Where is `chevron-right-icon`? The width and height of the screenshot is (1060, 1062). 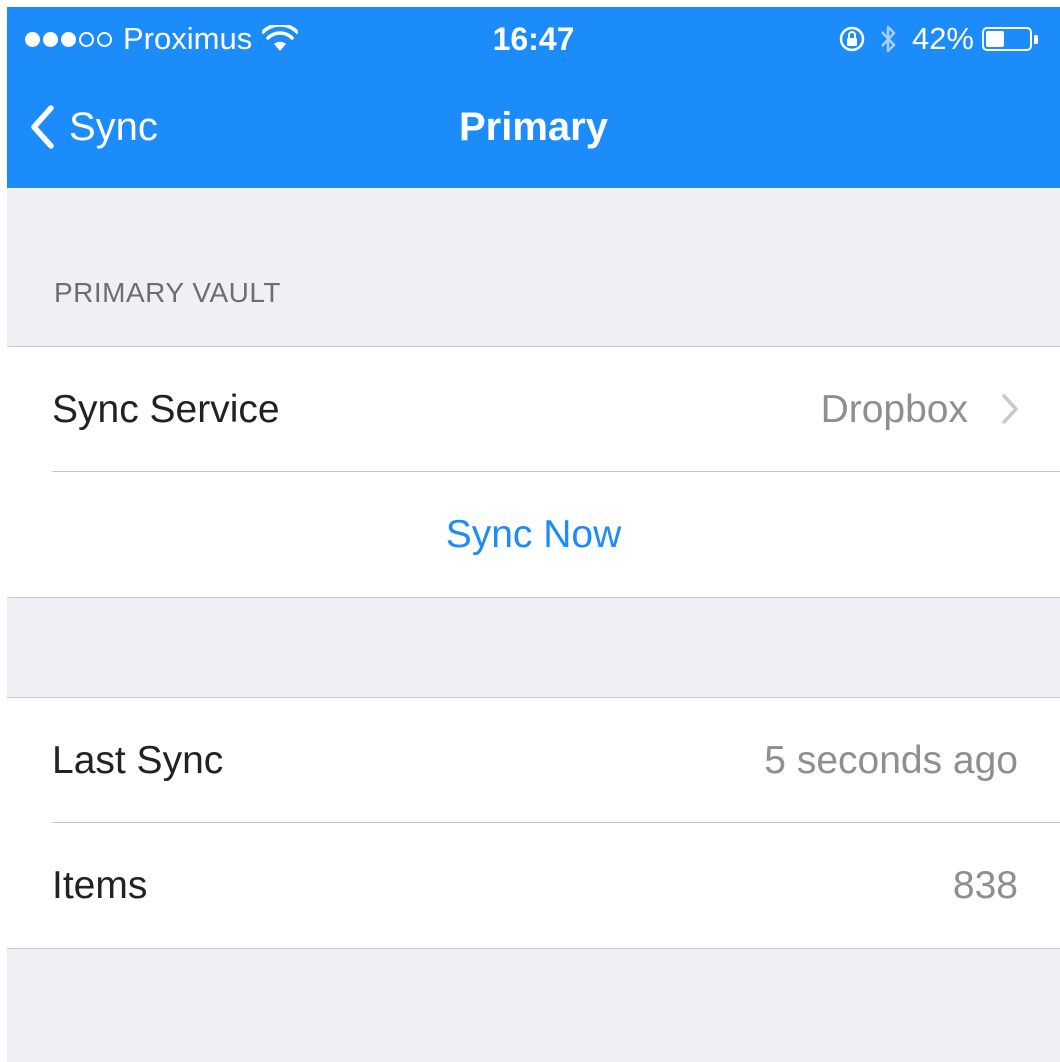
chevron-right-icon is located at coordinates (1010, 409).